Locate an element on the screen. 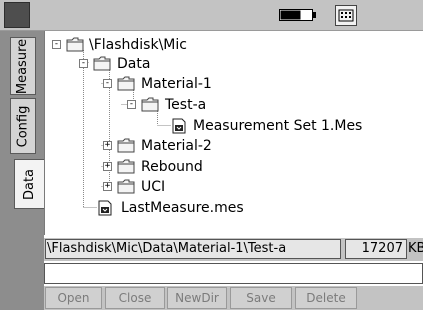 This screenshot has width=423, height=310. filename-input is located at coordinates (233, 273).